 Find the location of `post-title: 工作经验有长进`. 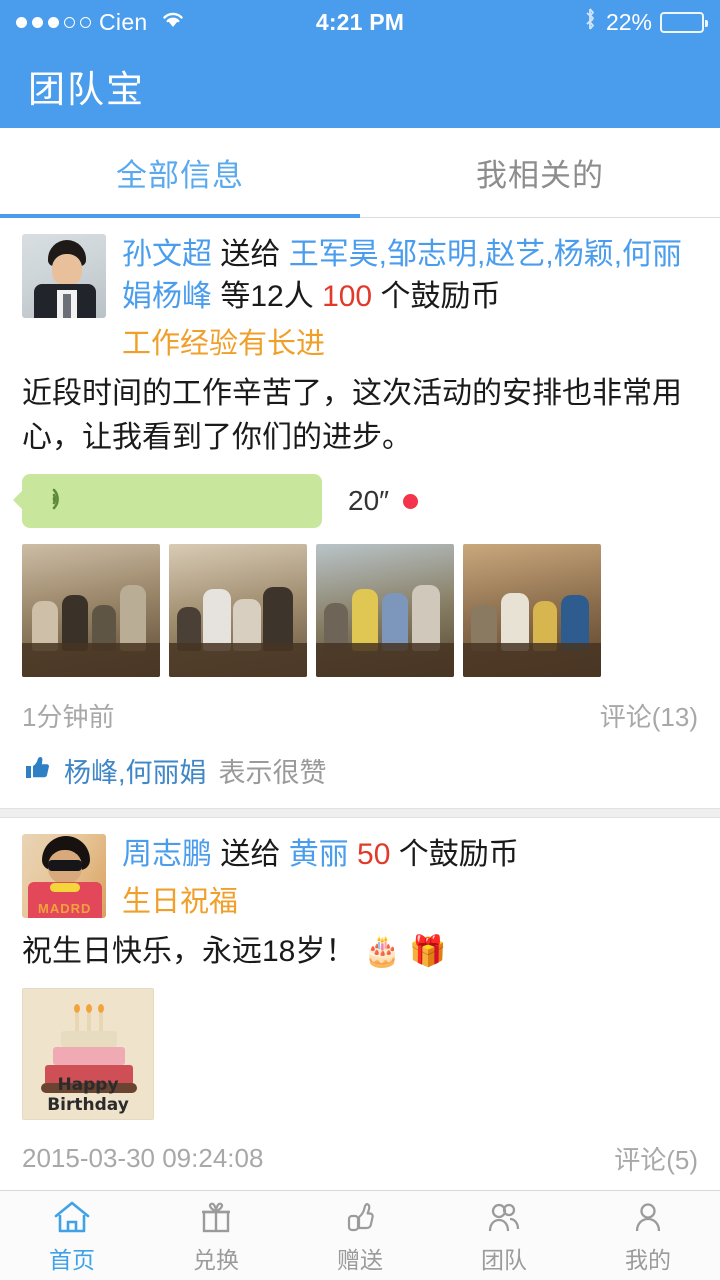

post-title: 工作经验有长进 is located at coordinates (224, 344).